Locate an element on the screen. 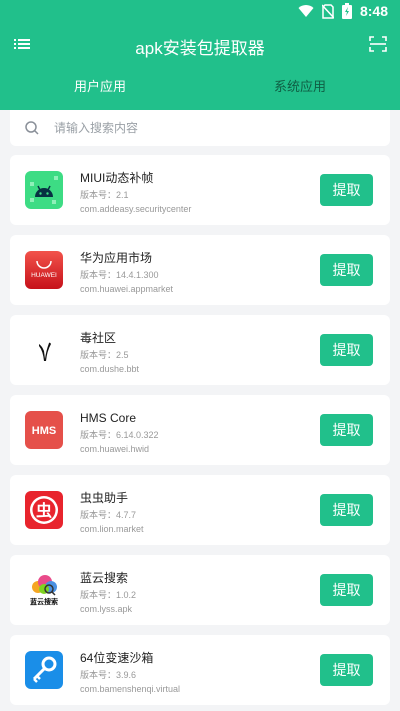 Image resolution: width=400 pixels, height=711 pixels. search-icon is located at coordinates (32, 128).